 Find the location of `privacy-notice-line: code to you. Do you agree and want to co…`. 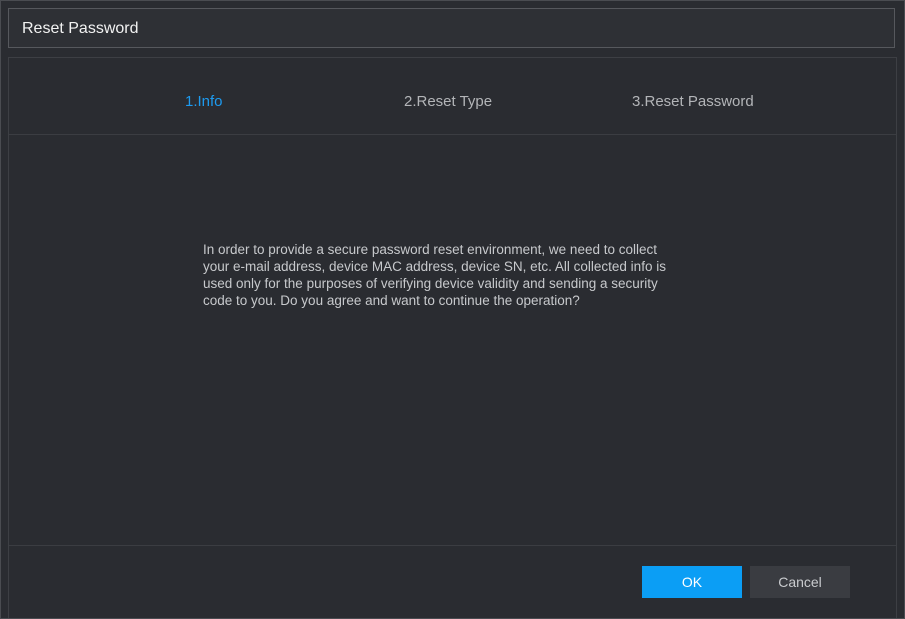

privacy-notice-line: code to you. Do you agree and want to co… is located at coordinates (391, 300).